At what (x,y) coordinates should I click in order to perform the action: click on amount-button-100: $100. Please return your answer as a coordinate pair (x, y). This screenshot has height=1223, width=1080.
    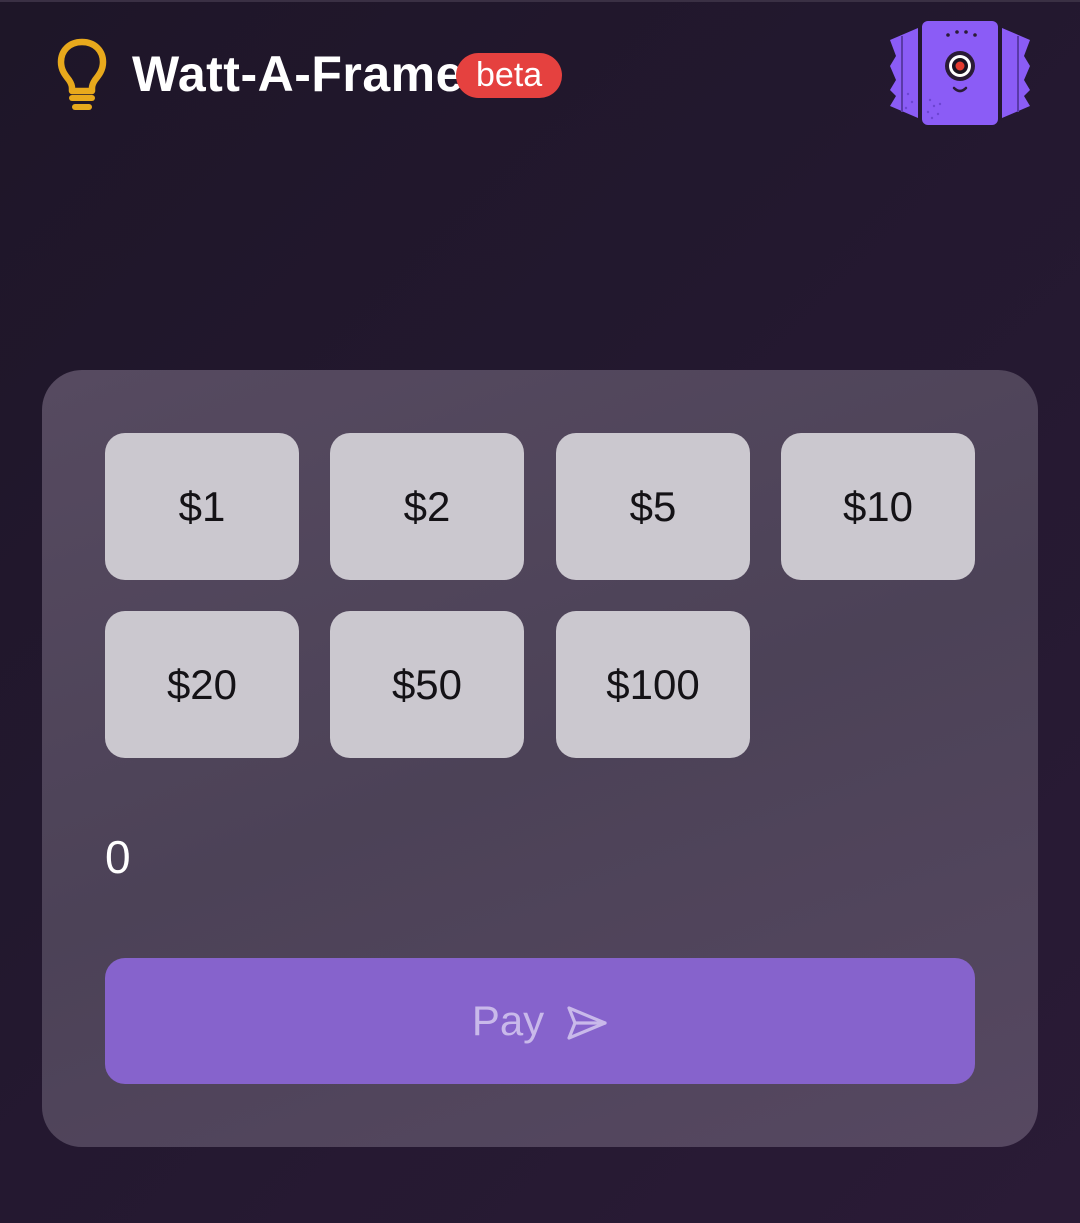
    Looking at the image, I should click on (653, 684).